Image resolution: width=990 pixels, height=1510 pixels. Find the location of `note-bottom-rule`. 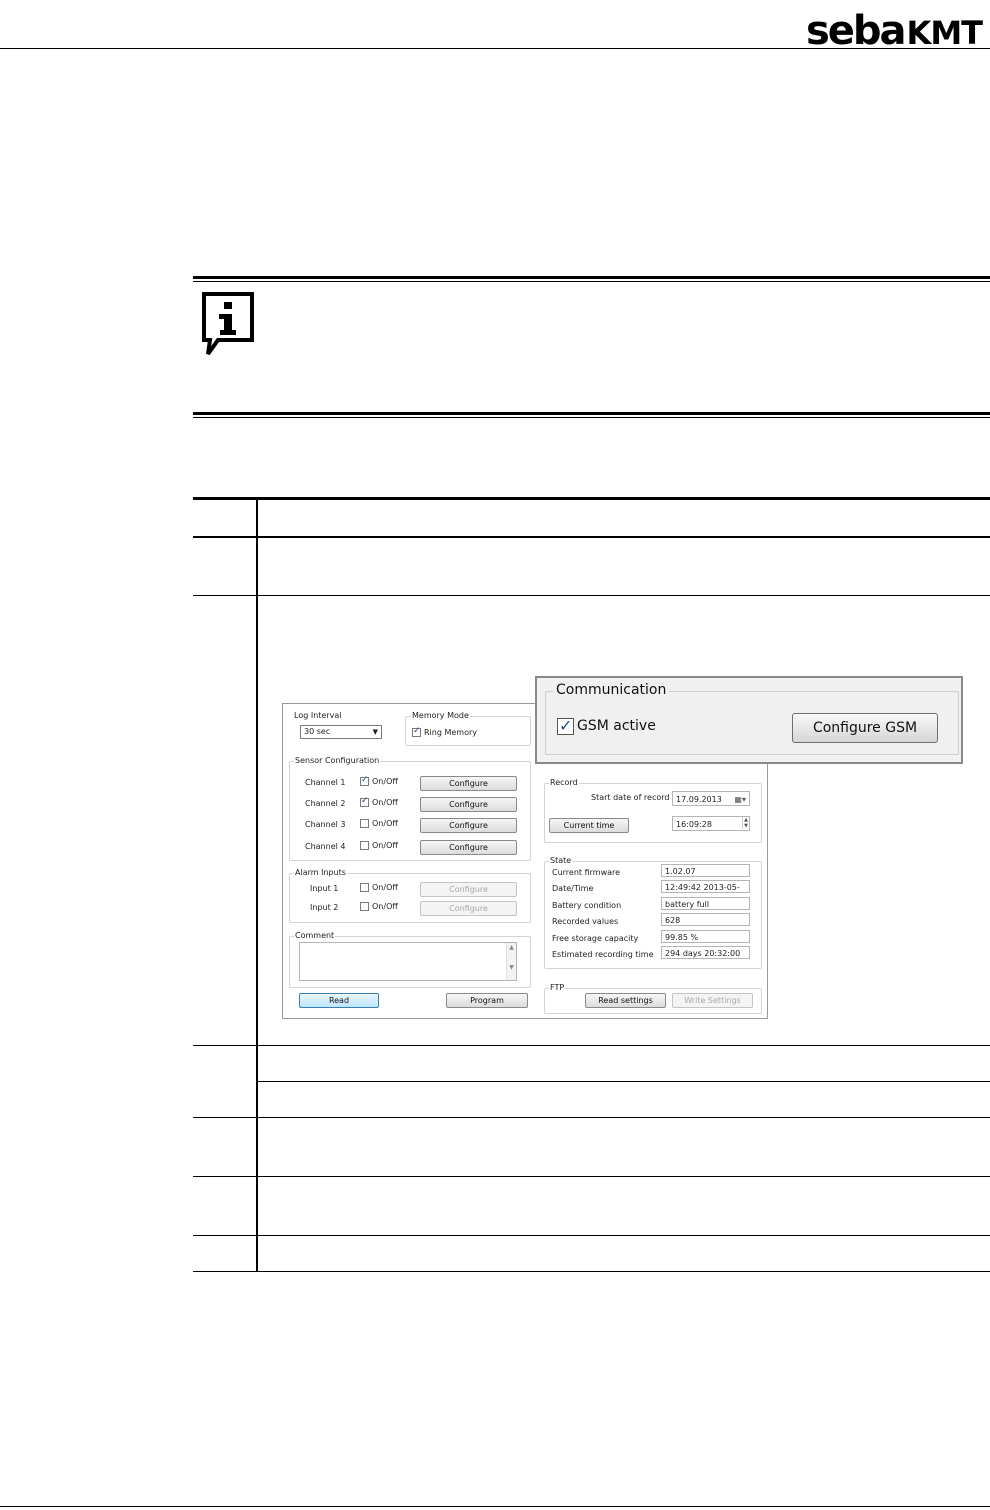

note-bottom-rule is located at coordinates (591, 415).